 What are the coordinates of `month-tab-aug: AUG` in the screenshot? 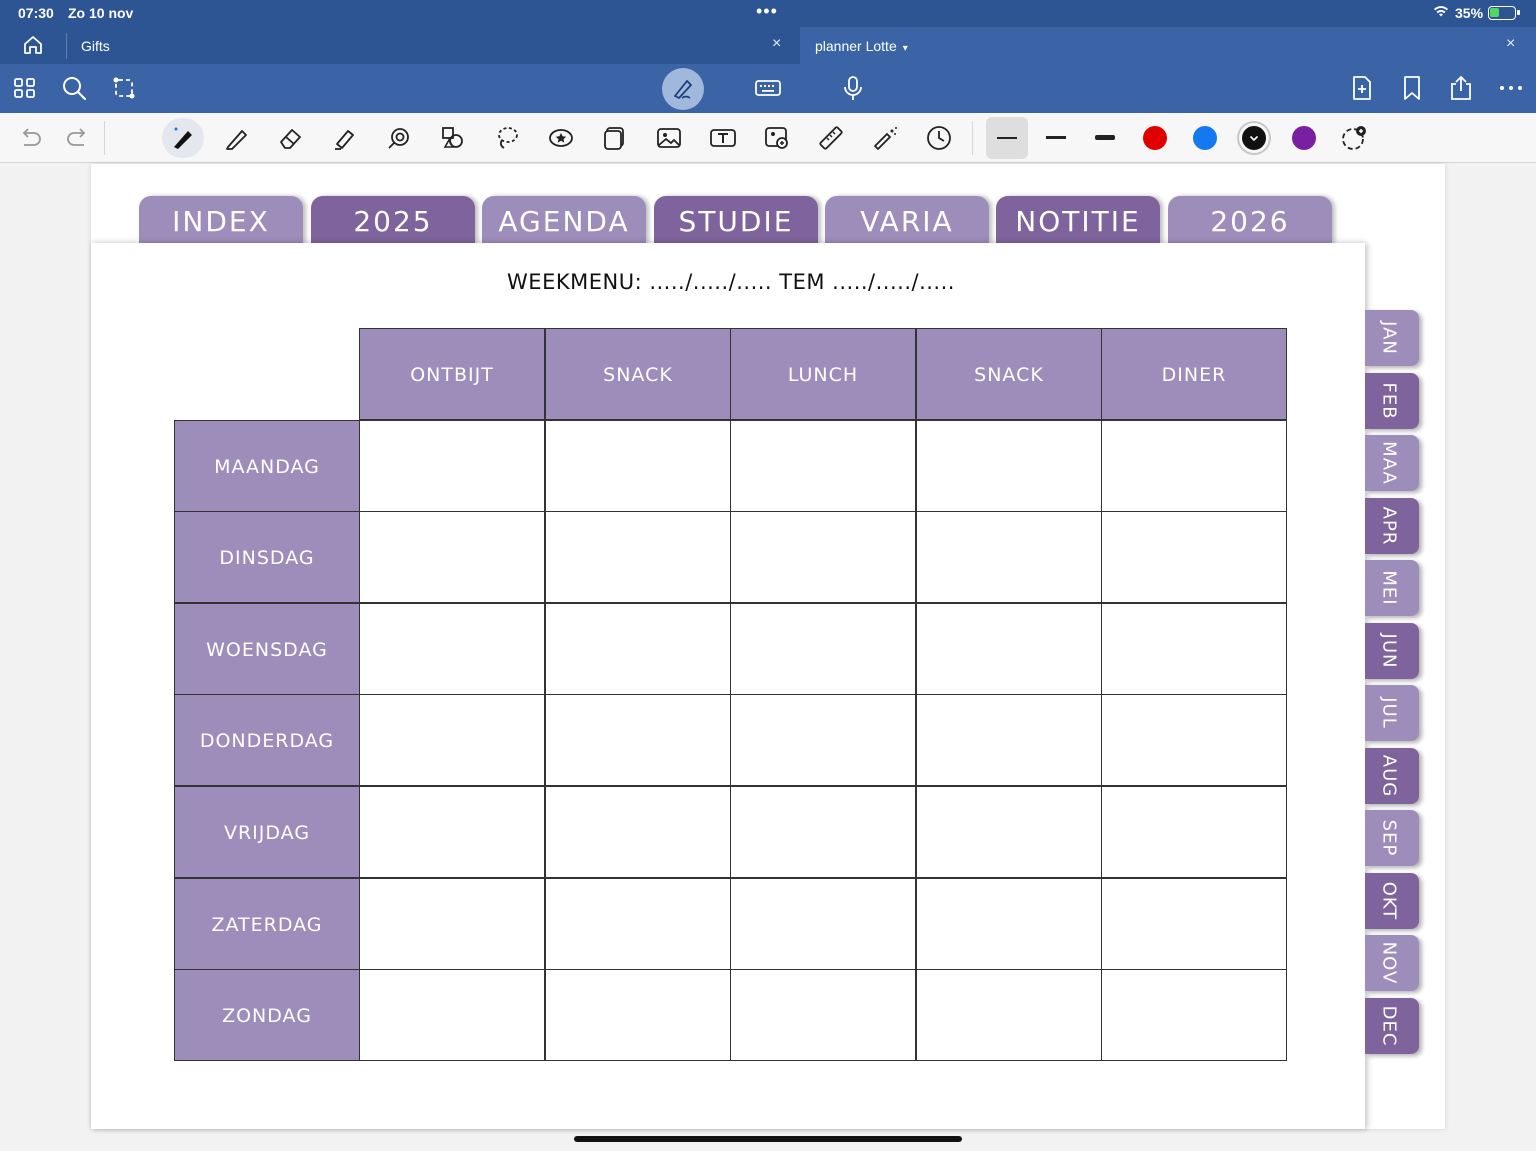 It's located at (1392, 776).